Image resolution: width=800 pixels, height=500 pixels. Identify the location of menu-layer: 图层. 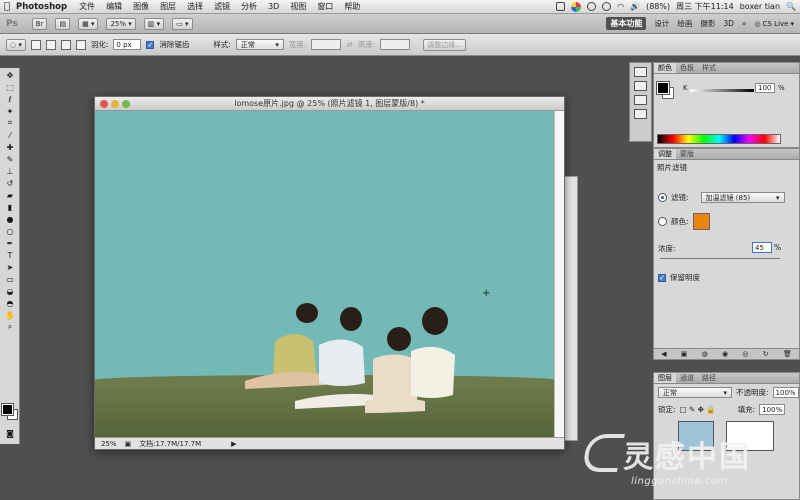
(168, 6).